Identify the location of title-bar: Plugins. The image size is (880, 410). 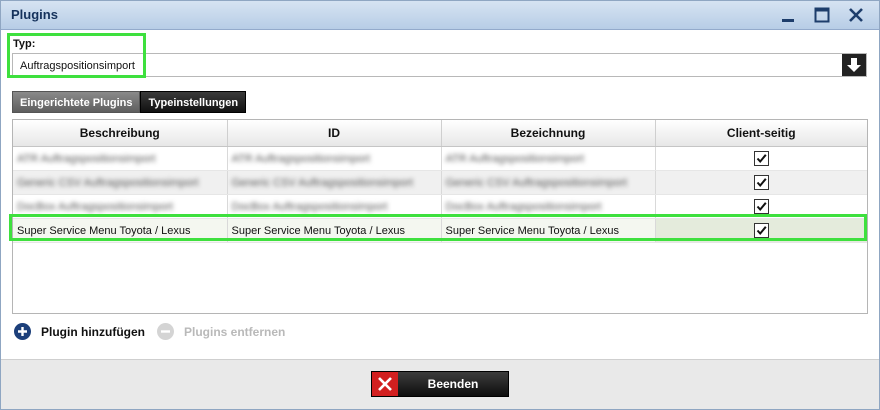
(440, 15).